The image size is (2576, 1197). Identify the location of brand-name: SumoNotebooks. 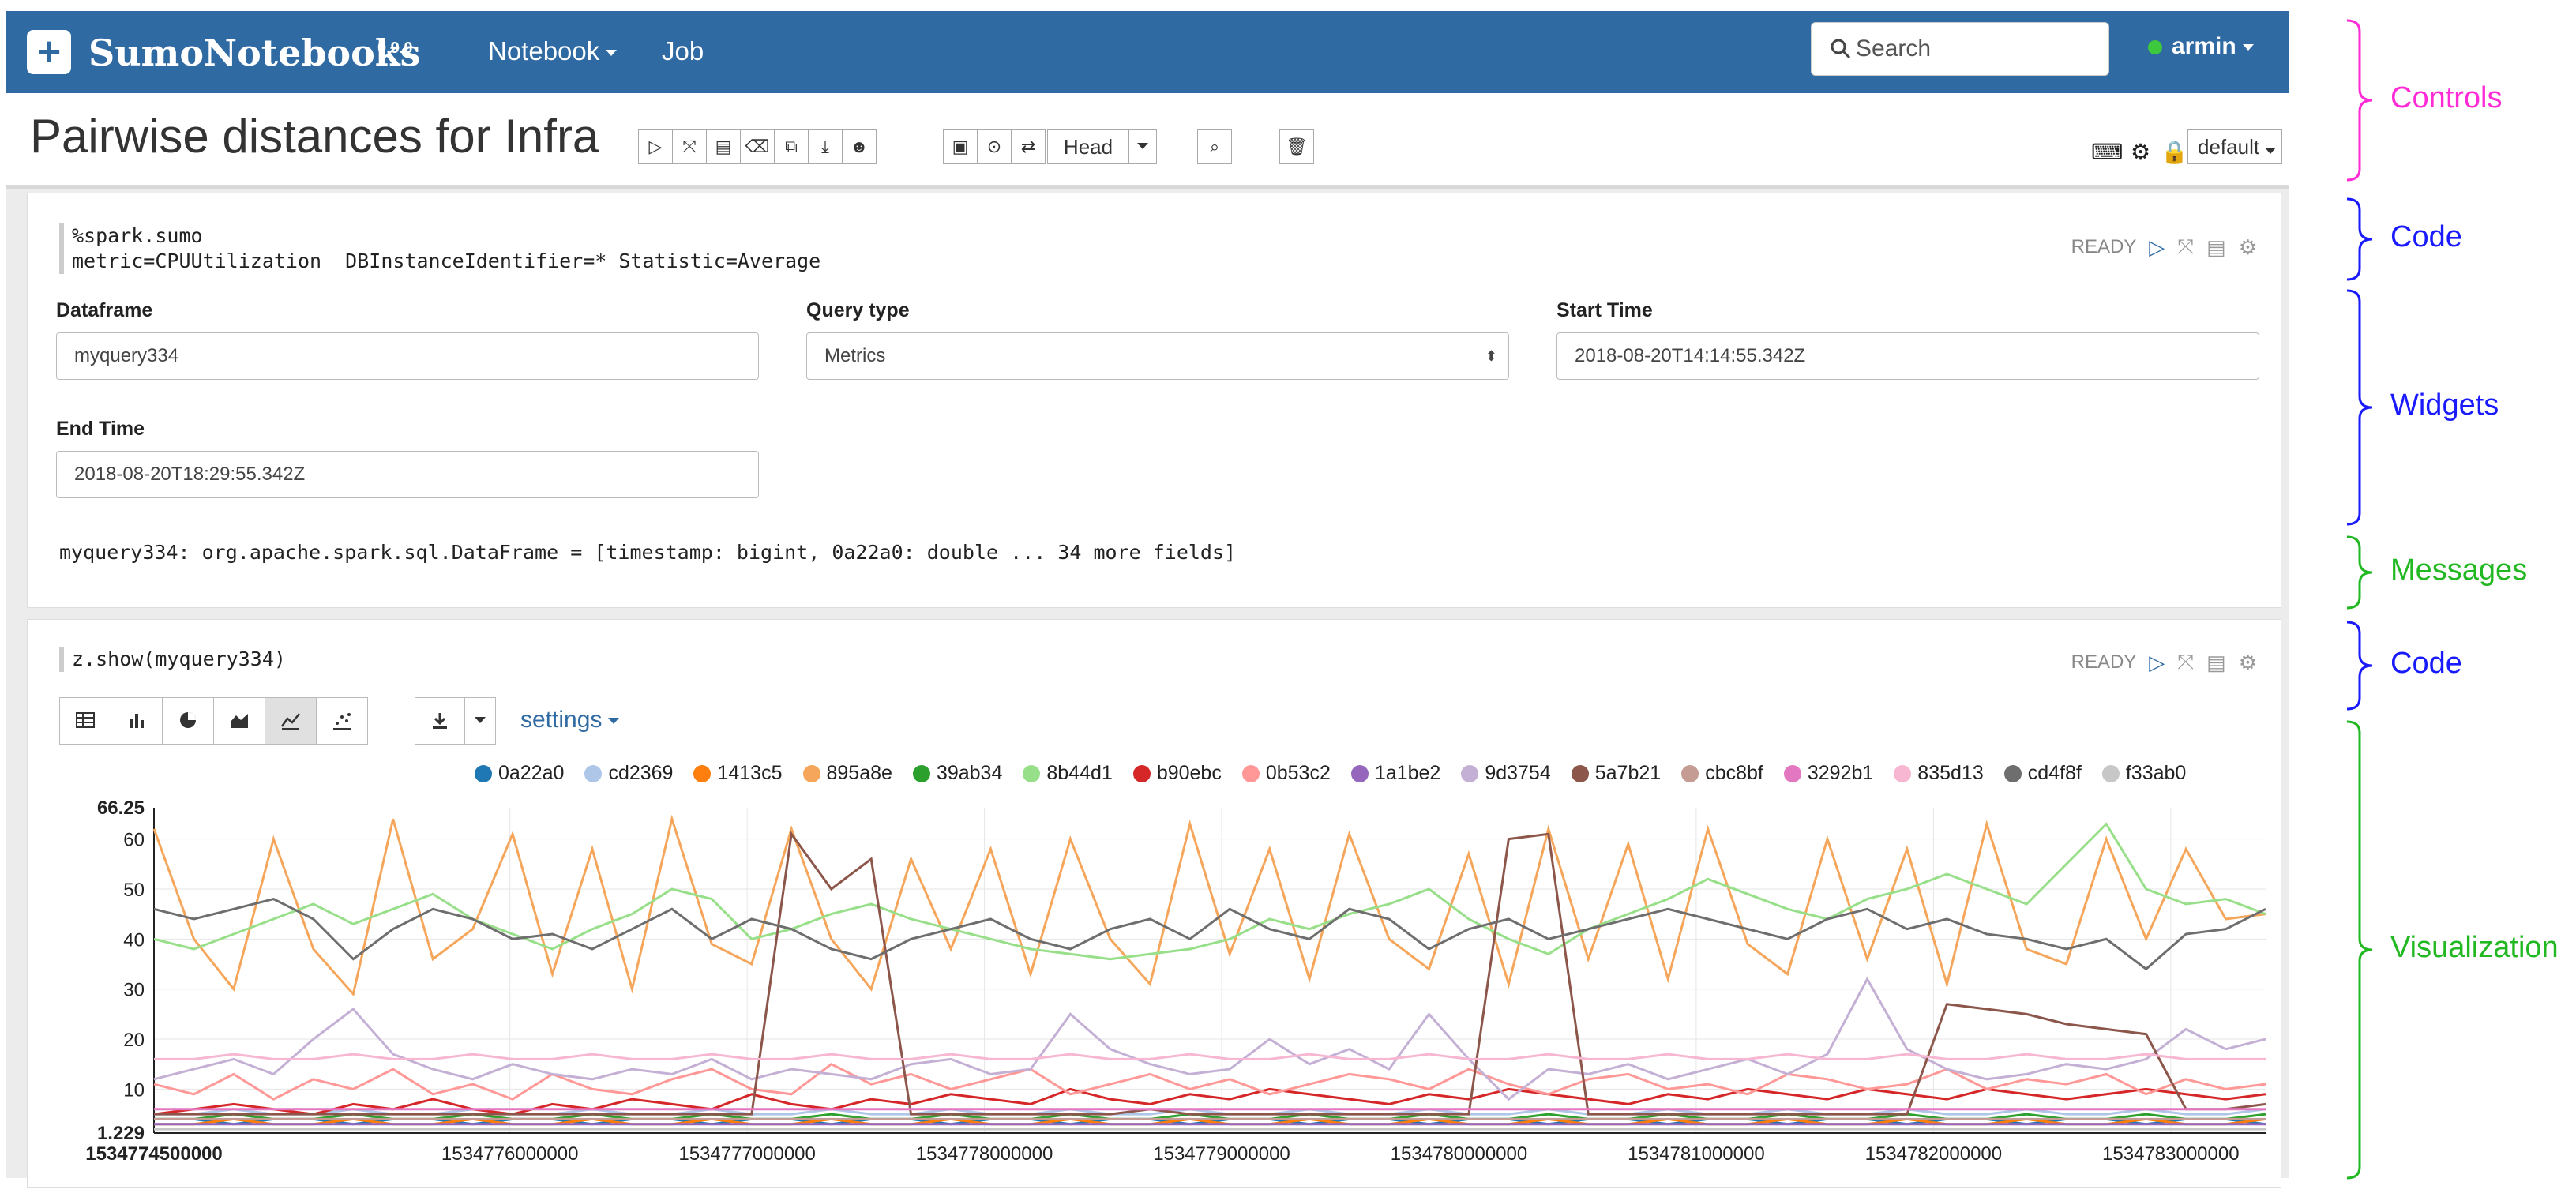
(254, 53).